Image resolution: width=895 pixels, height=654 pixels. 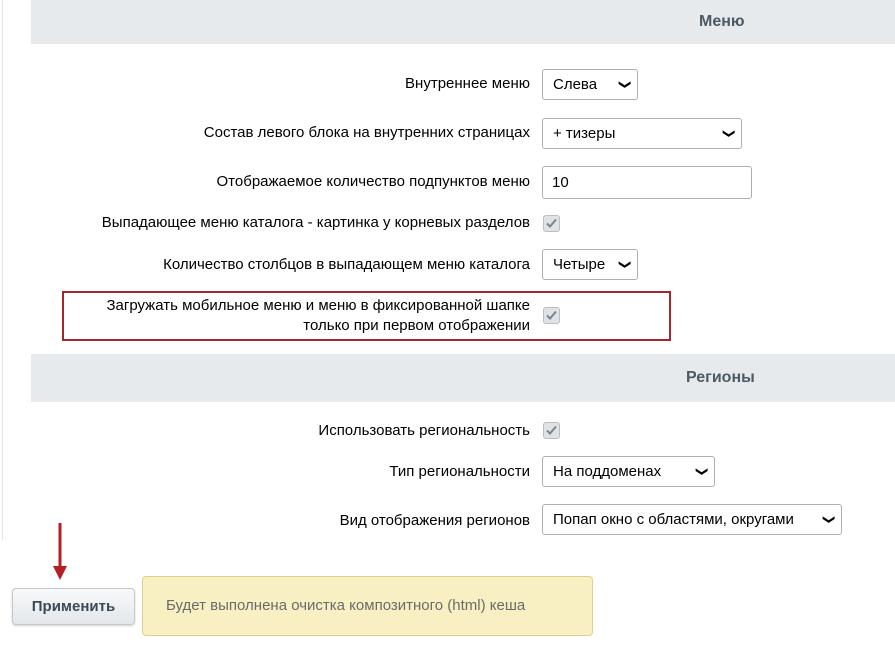 I want to click on region-view-label: Вид отображения регионов, so click(x=434, y=520).